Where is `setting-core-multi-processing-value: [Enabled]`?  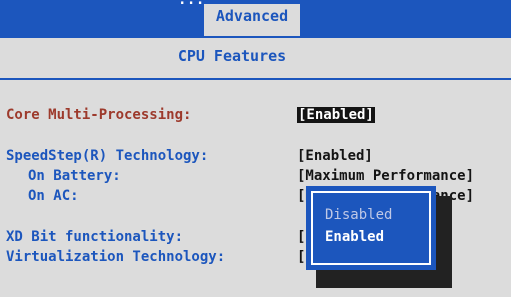
setting-core-multi-processing-value: [Enabled] is located at coordinates (336, 115).